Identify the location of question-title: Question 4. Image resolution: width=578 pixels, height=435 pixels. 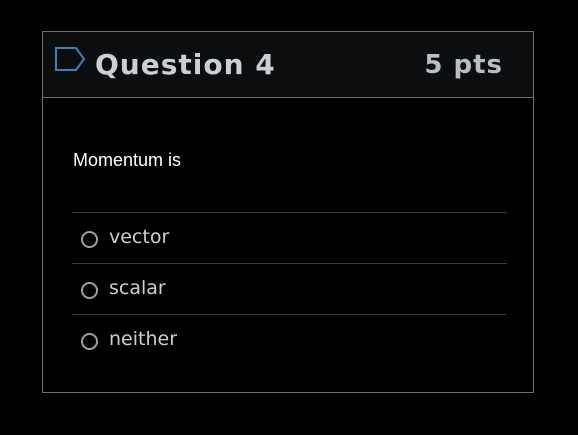
(185, 64).